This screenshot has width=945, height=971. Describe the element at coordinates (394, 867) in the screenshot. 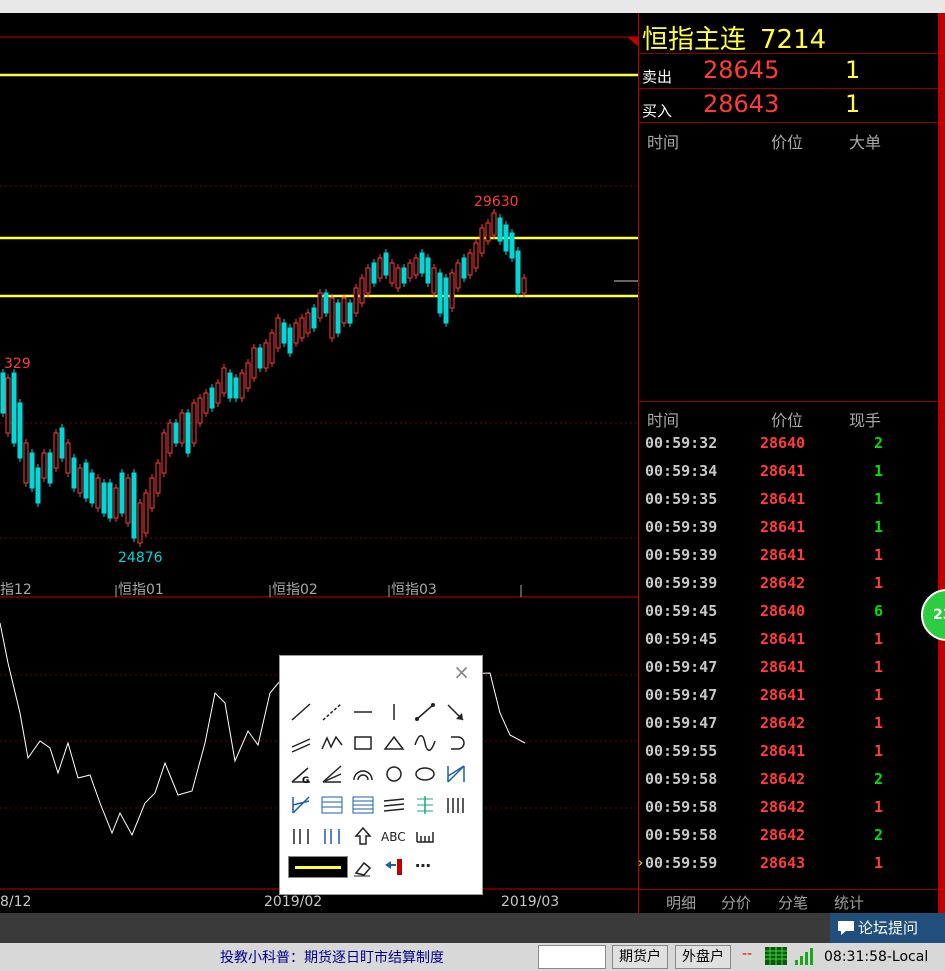

I see `transfer-icon` at that location.